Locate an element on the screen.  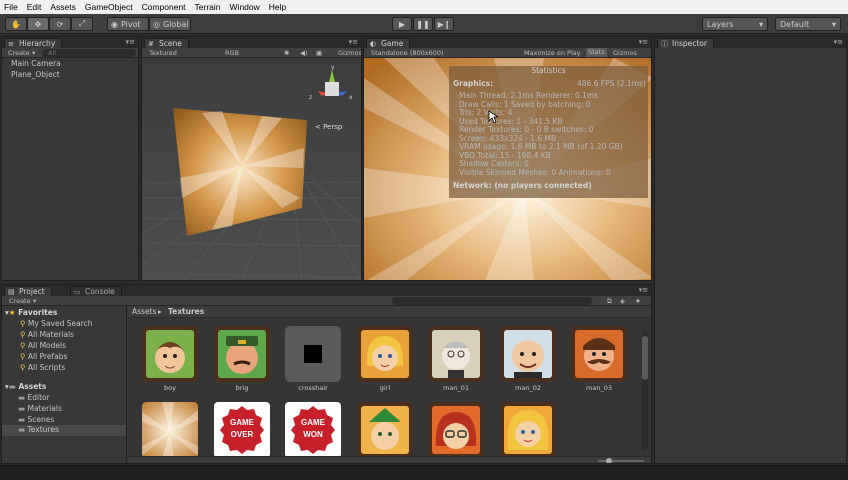
global-toggle: ◎ Global is located at coordinates (170, 24).